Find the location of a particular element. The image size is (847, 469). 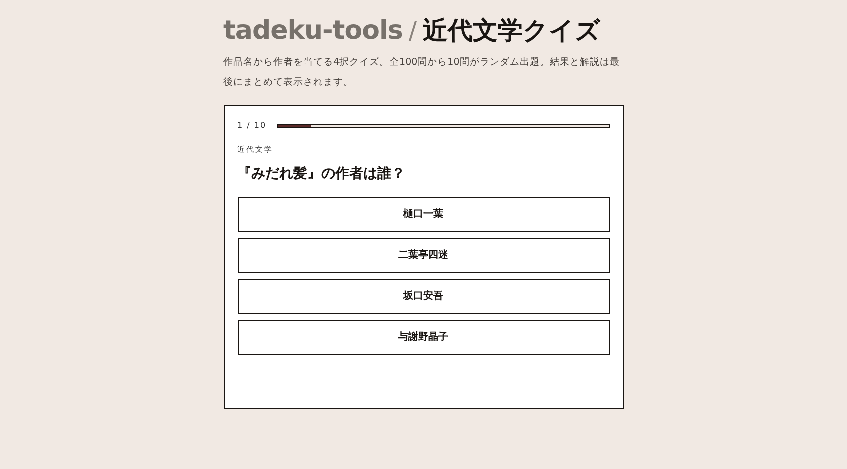

page-title: 近代文学クイズ is located at coordinates (511, 31).